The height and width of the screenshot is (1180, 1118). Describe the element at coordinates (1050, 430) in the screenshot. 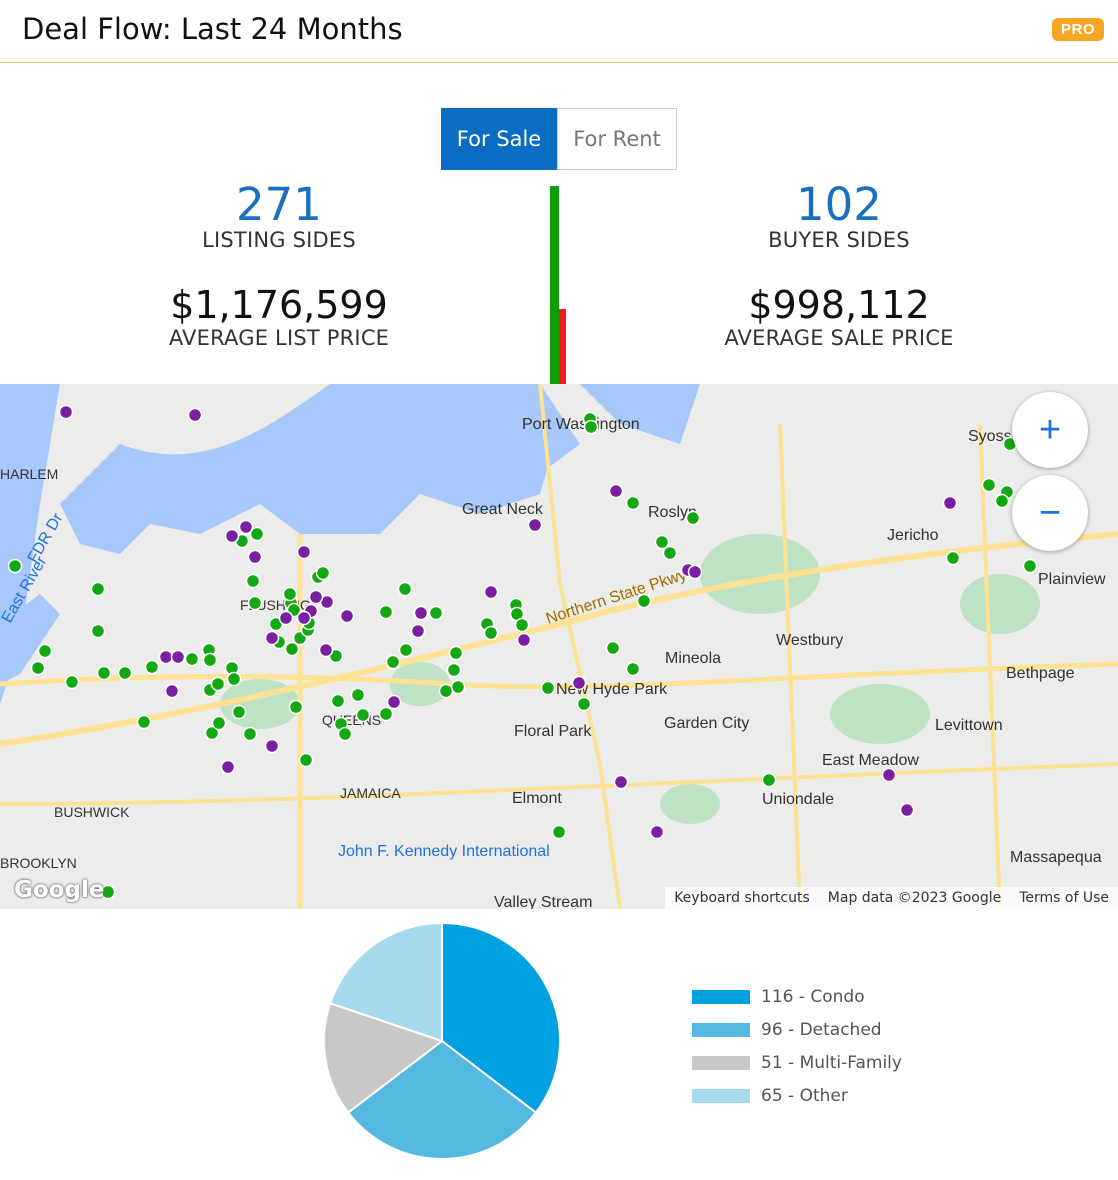

I see `zoom-in-button: +` at that location.